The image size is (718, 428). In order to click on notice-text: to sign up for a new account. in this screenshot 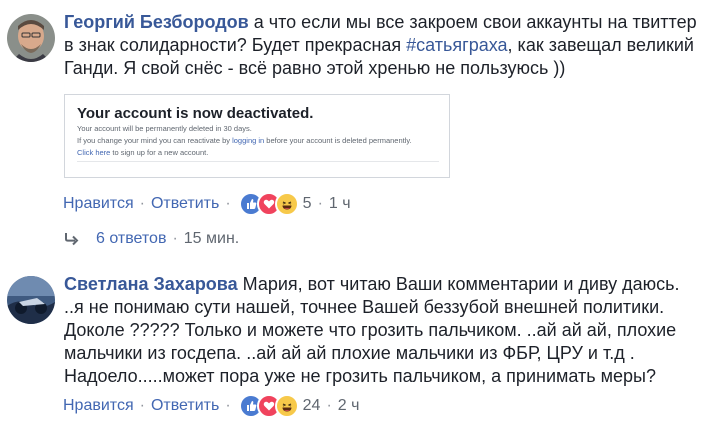, I will do `click(159, 152)`.